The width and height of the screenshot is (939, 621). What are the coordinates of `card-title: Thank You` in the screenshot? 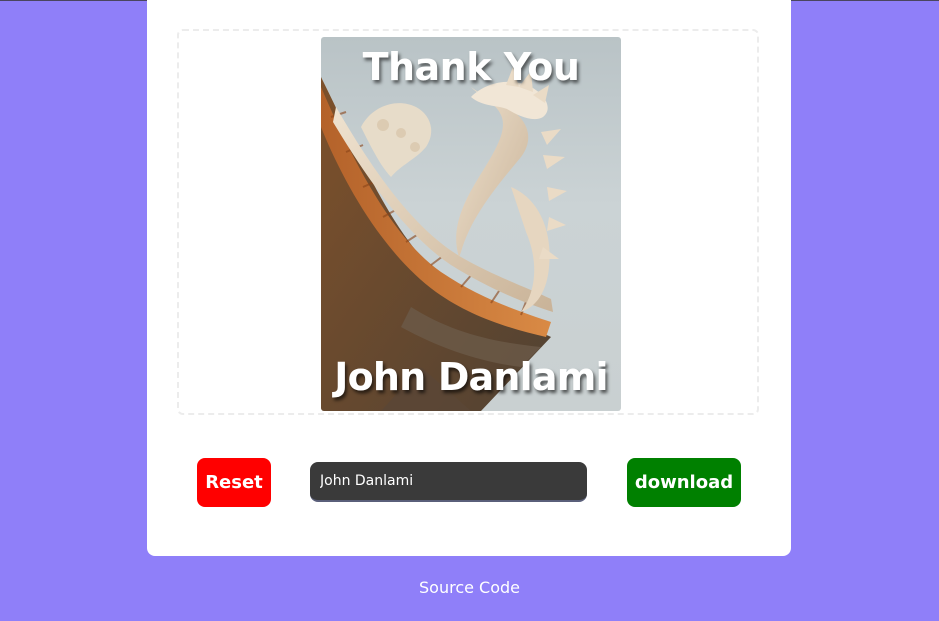 It's located at (471, 67).